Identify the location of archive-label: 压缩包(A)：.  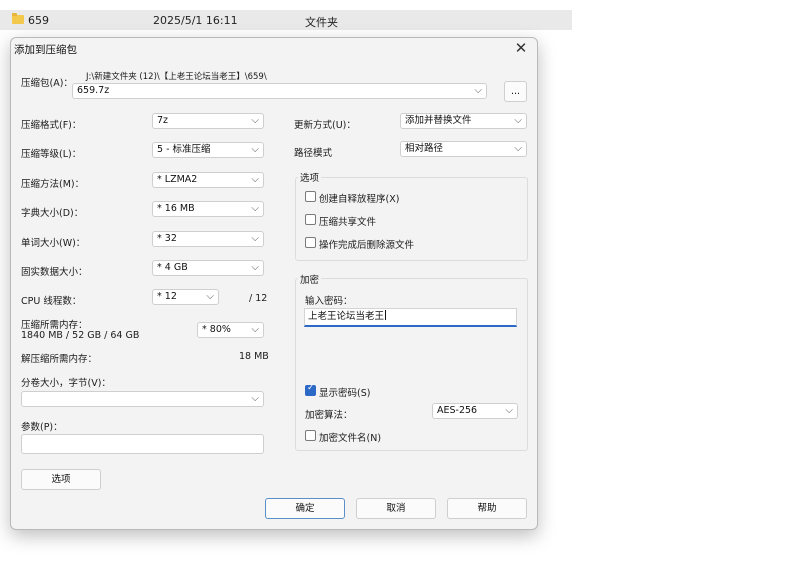
(47, 83).